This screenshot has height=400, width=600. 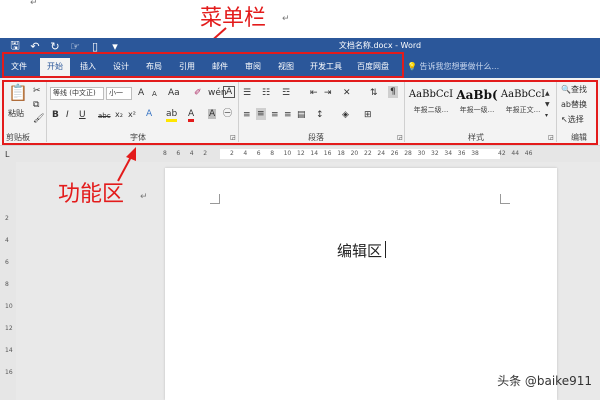 I want to click on menu-bar-highlight, so click(x=203, y=65).